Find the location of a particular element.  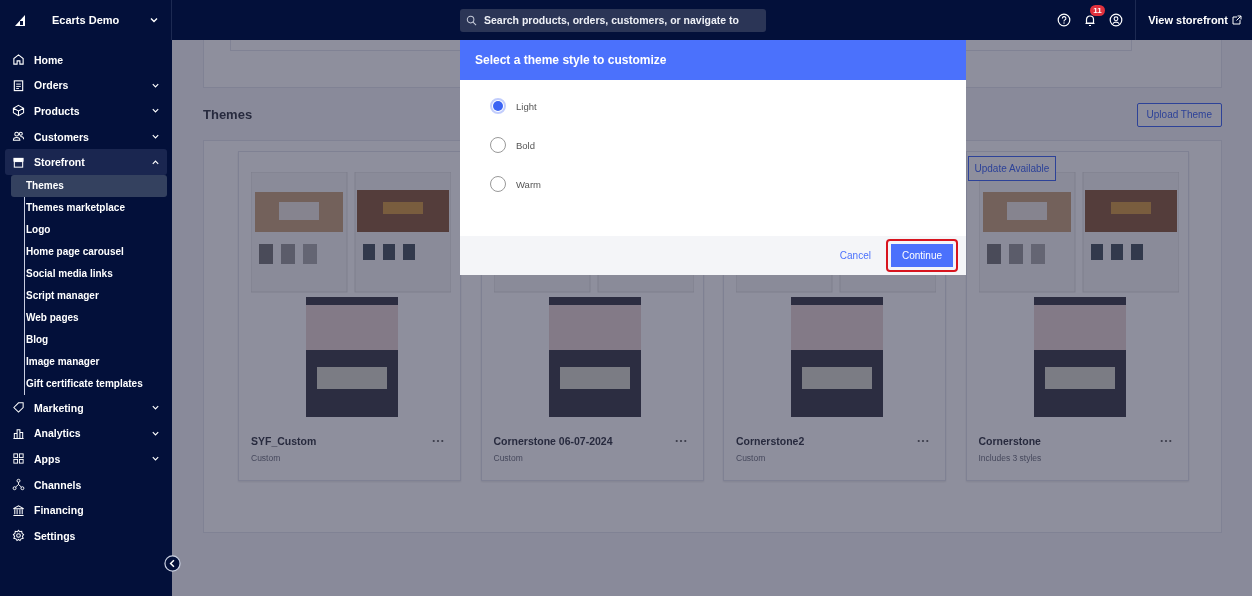

sidebar-item: Financing is located at coordinates (86, 510).